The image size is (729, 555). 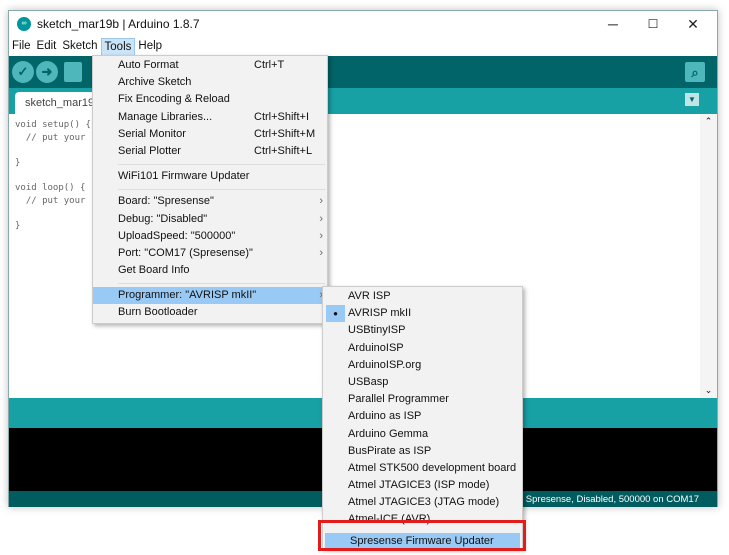 What do you see at coordinates (149, 150) in the screenshot?
I see `menu-item-label: Serial Plotter` at bounding box center [149, 150].